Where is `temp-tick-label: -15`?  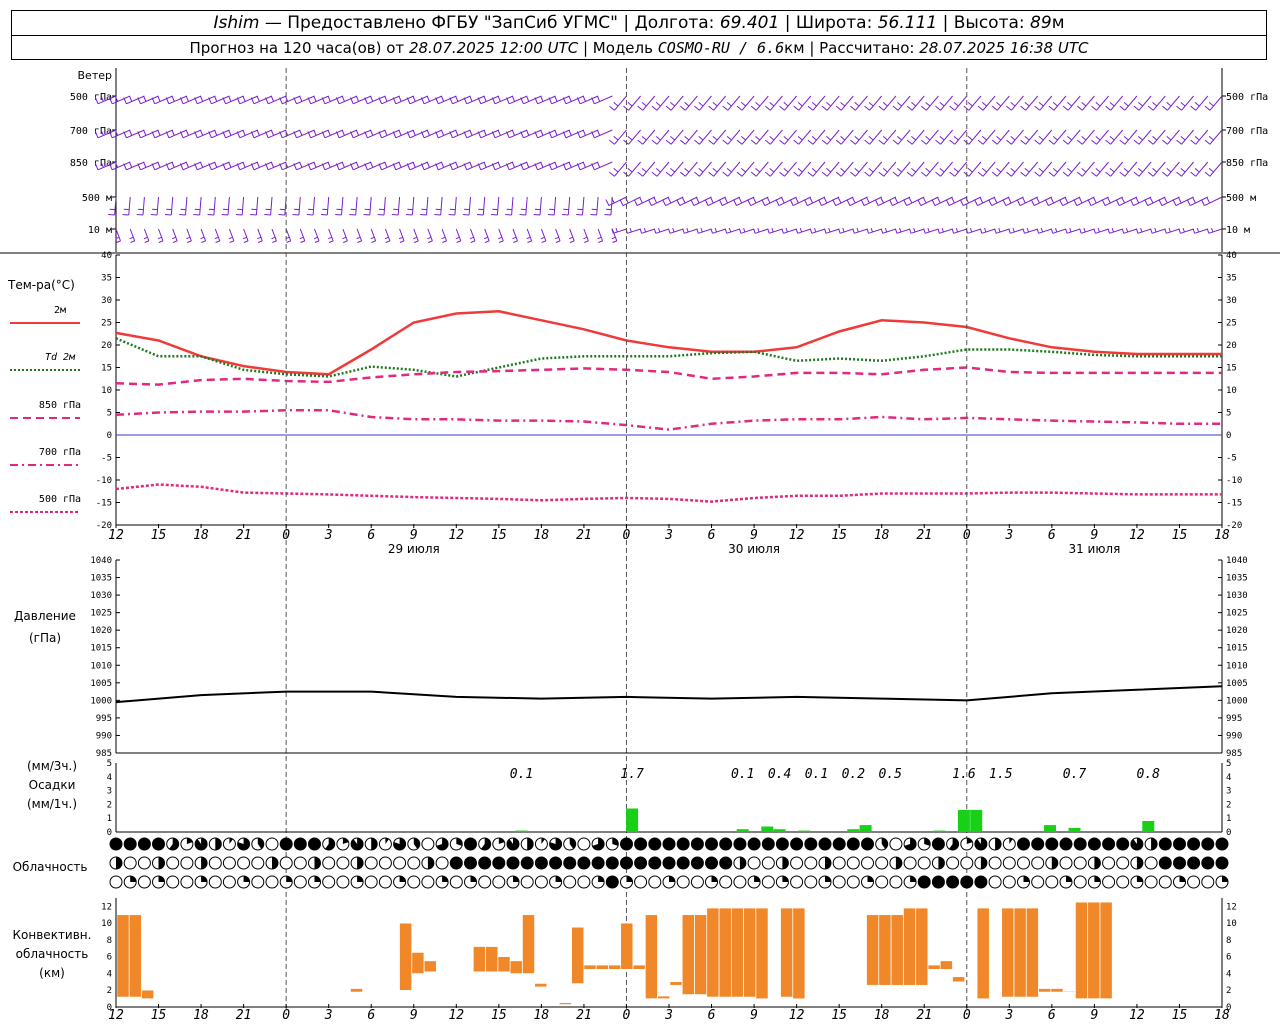 temp-tick-label: -15 is located at coordinates (104, 504).